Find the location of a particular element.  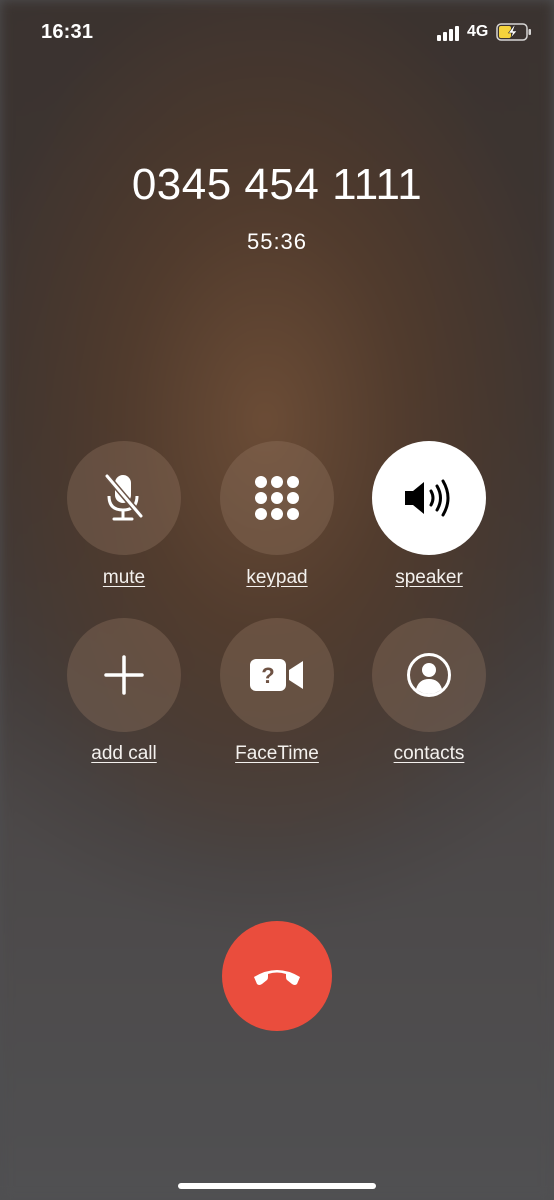

speaker-label: speaker is located at coordinates (429, 578).